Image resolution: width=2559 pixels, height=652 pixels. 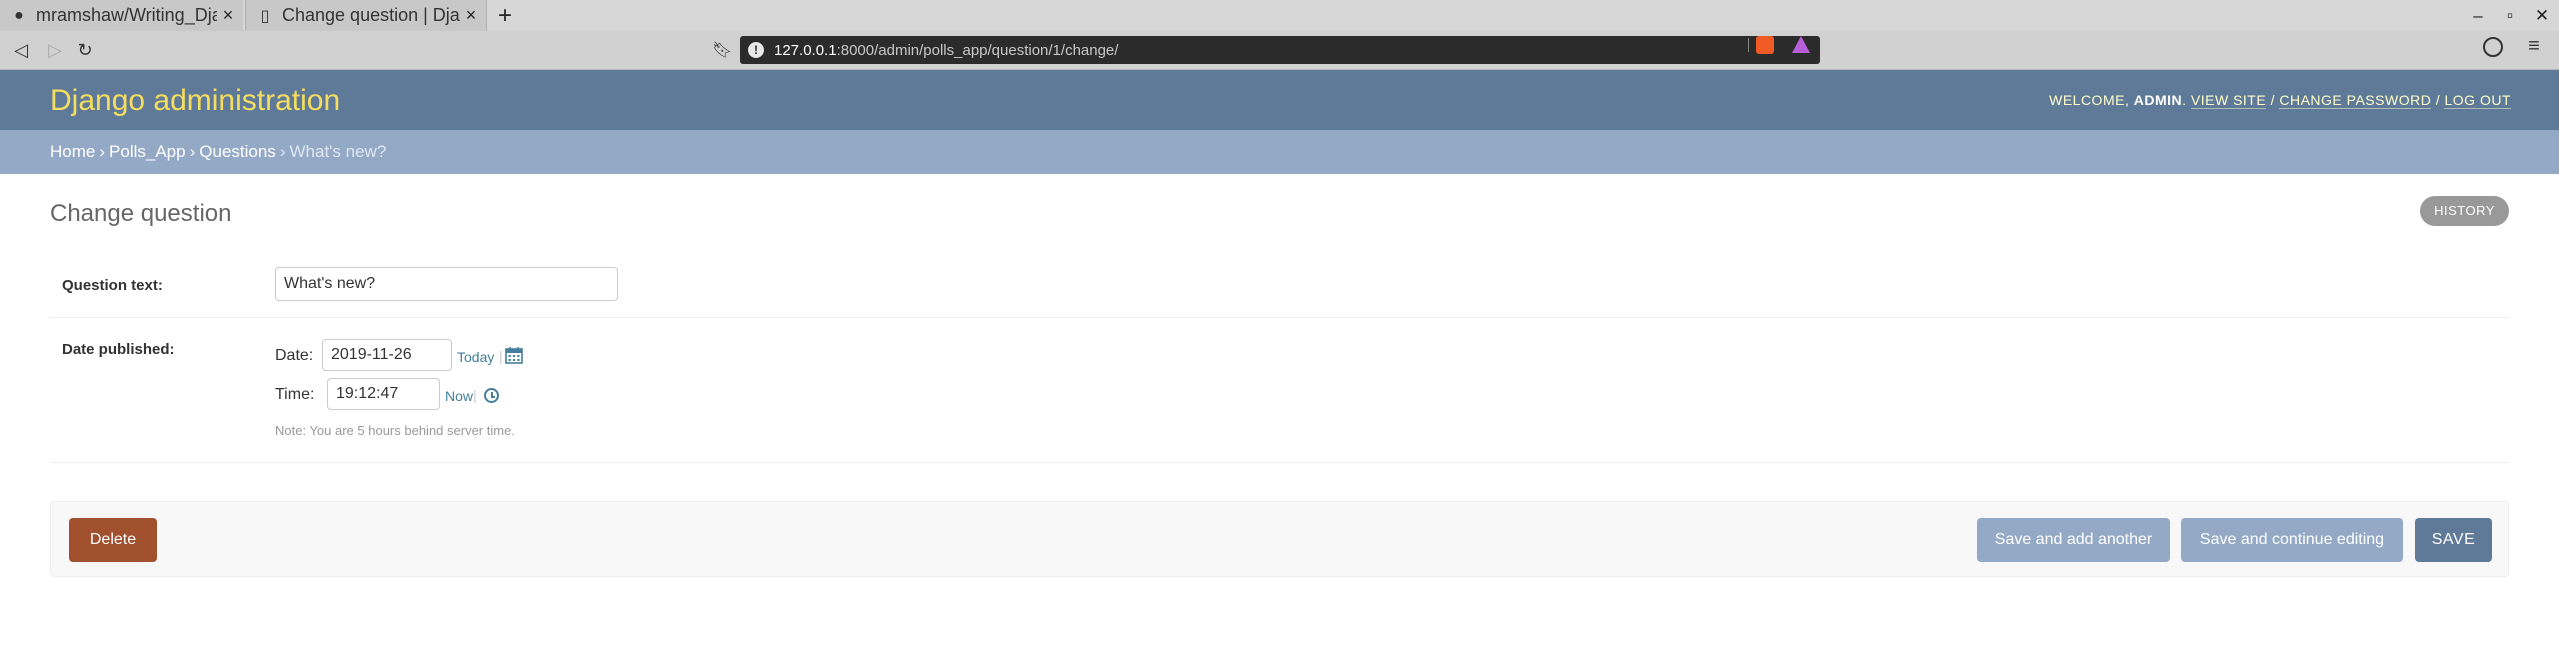 I want to click on breadcrumb-app: Polls_App, so click(x=147, y=151).